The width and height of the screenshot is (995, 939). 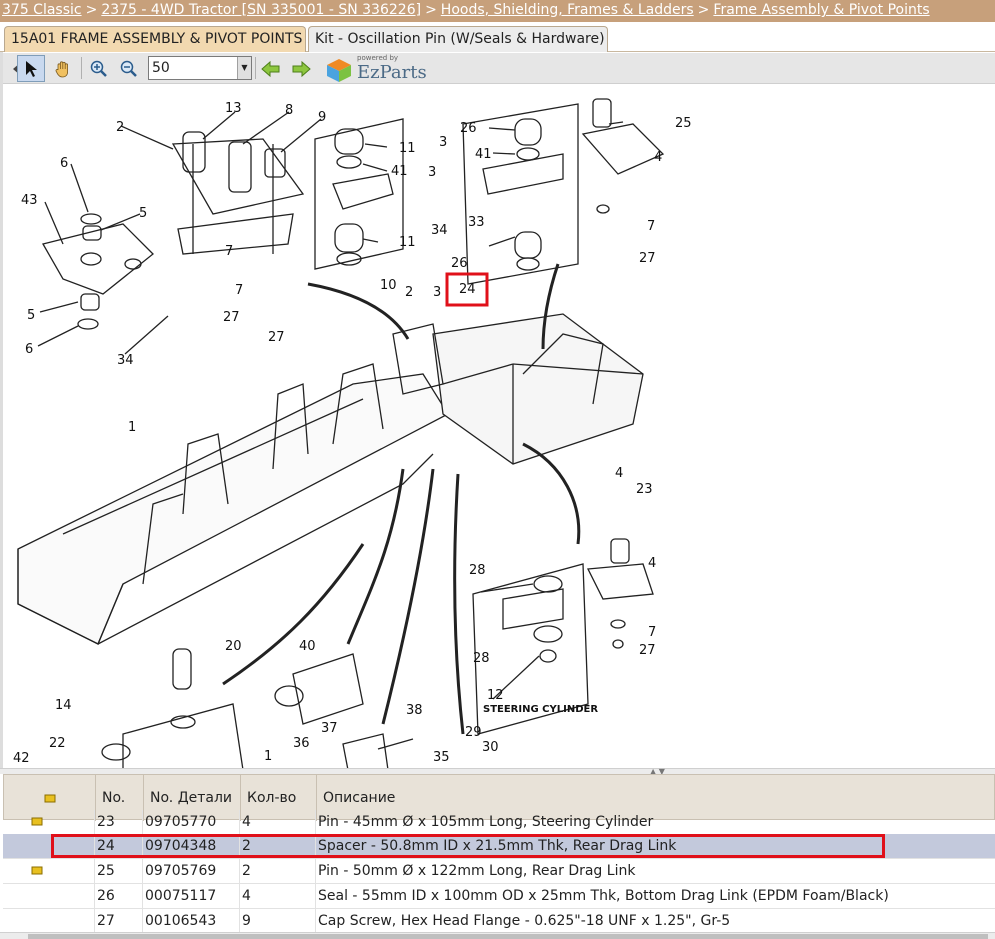 I want to click on viewer-toolbar: 50 ▼ powered by EzParts, so click(x=499, y=68).